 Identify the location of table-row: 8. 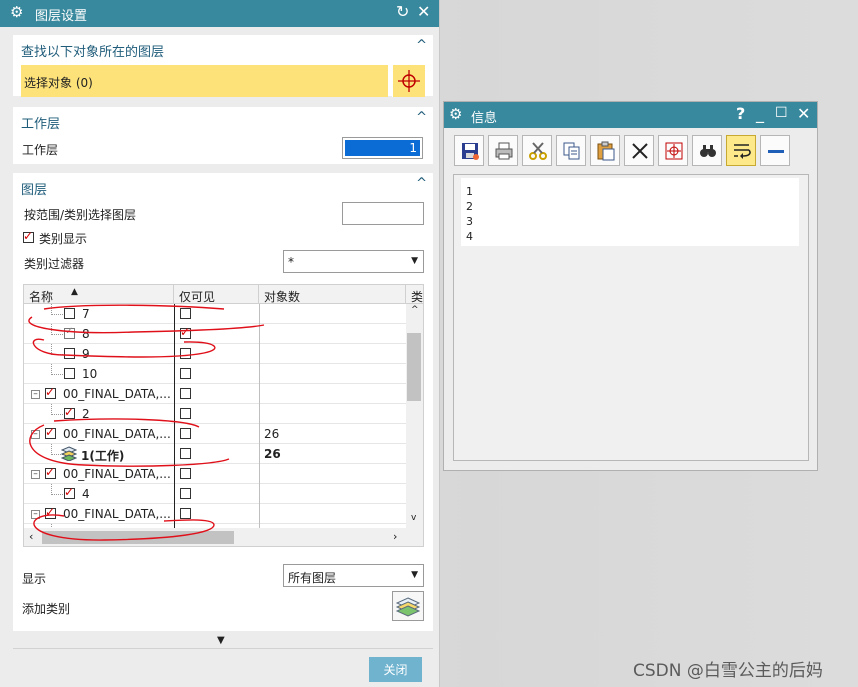
(215, 334).